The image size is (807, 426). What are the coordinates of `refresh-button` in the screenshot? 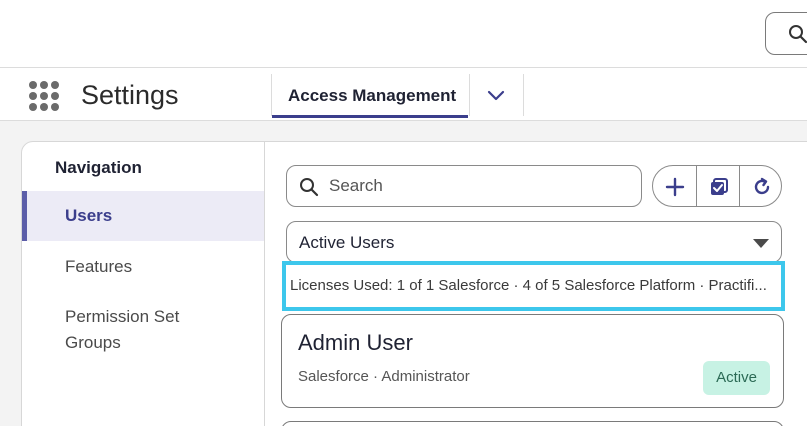 It's located at (760, 186).